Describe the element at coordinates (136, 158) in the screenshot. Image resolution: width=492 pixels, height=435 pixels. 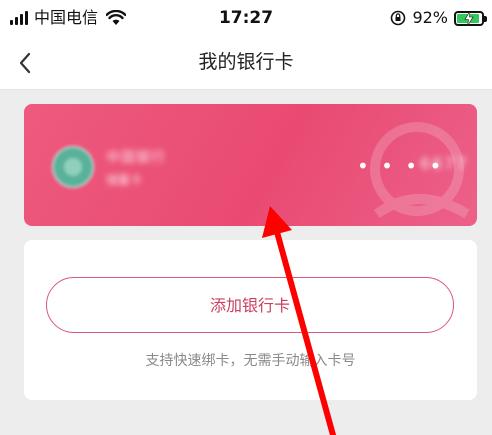
I see `bank-name: 中国银行` at that location.